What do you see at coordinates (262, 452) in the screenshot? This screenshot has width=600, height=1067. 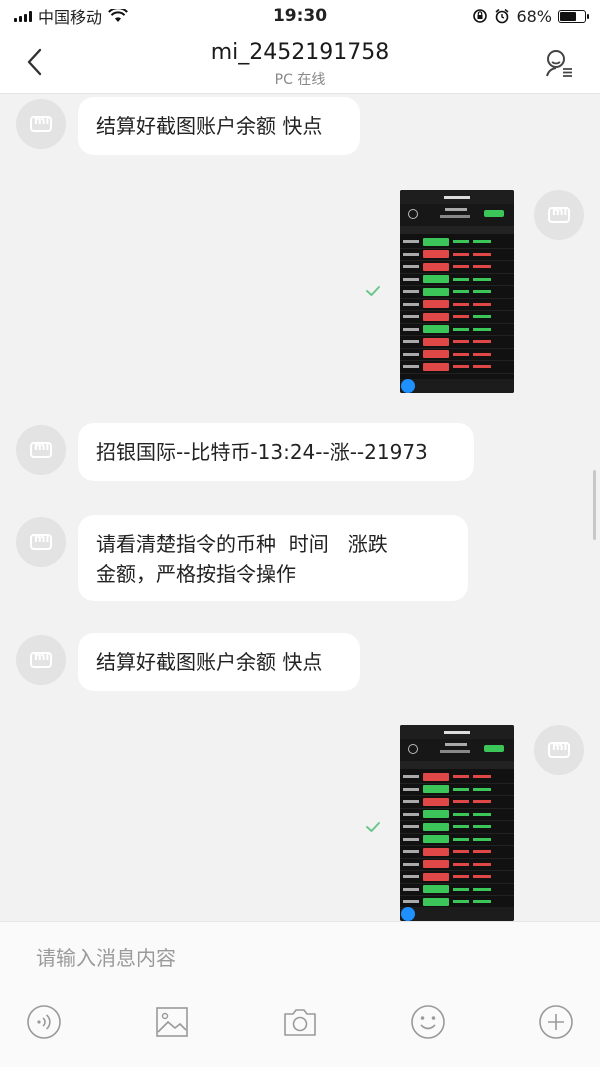 I see `message-text: 招银国际--比特币-13:24--涨--21973` at bounding box center [262, 452].